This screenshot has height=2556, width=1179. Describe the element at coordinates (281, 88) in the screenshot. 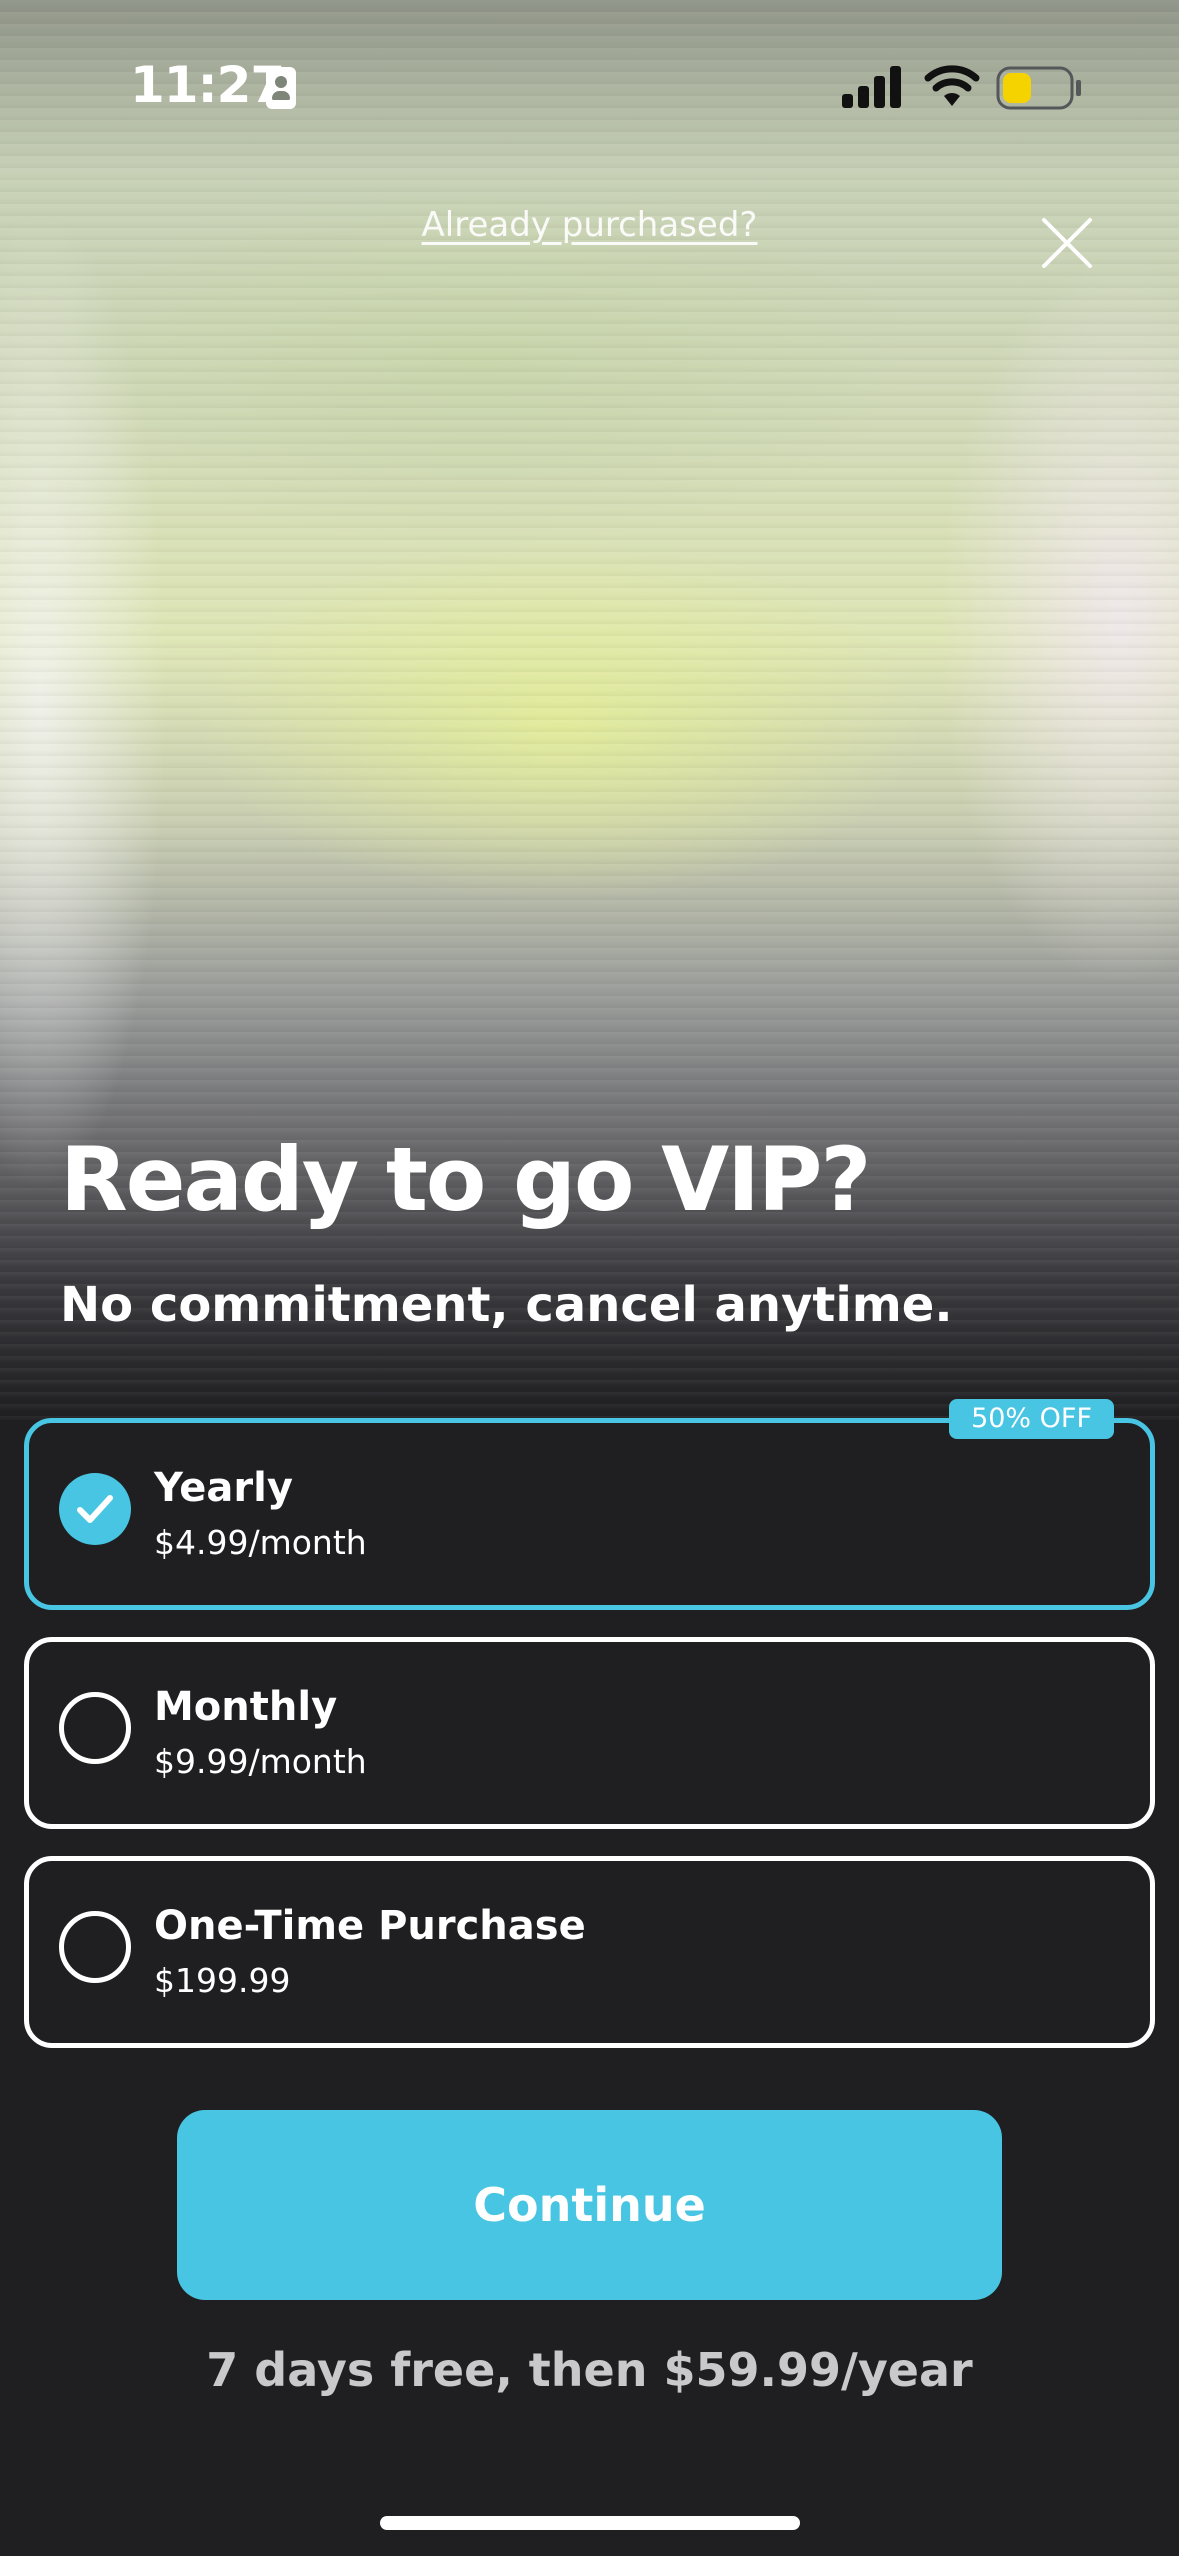

I see `id-badge-icon` at that location.